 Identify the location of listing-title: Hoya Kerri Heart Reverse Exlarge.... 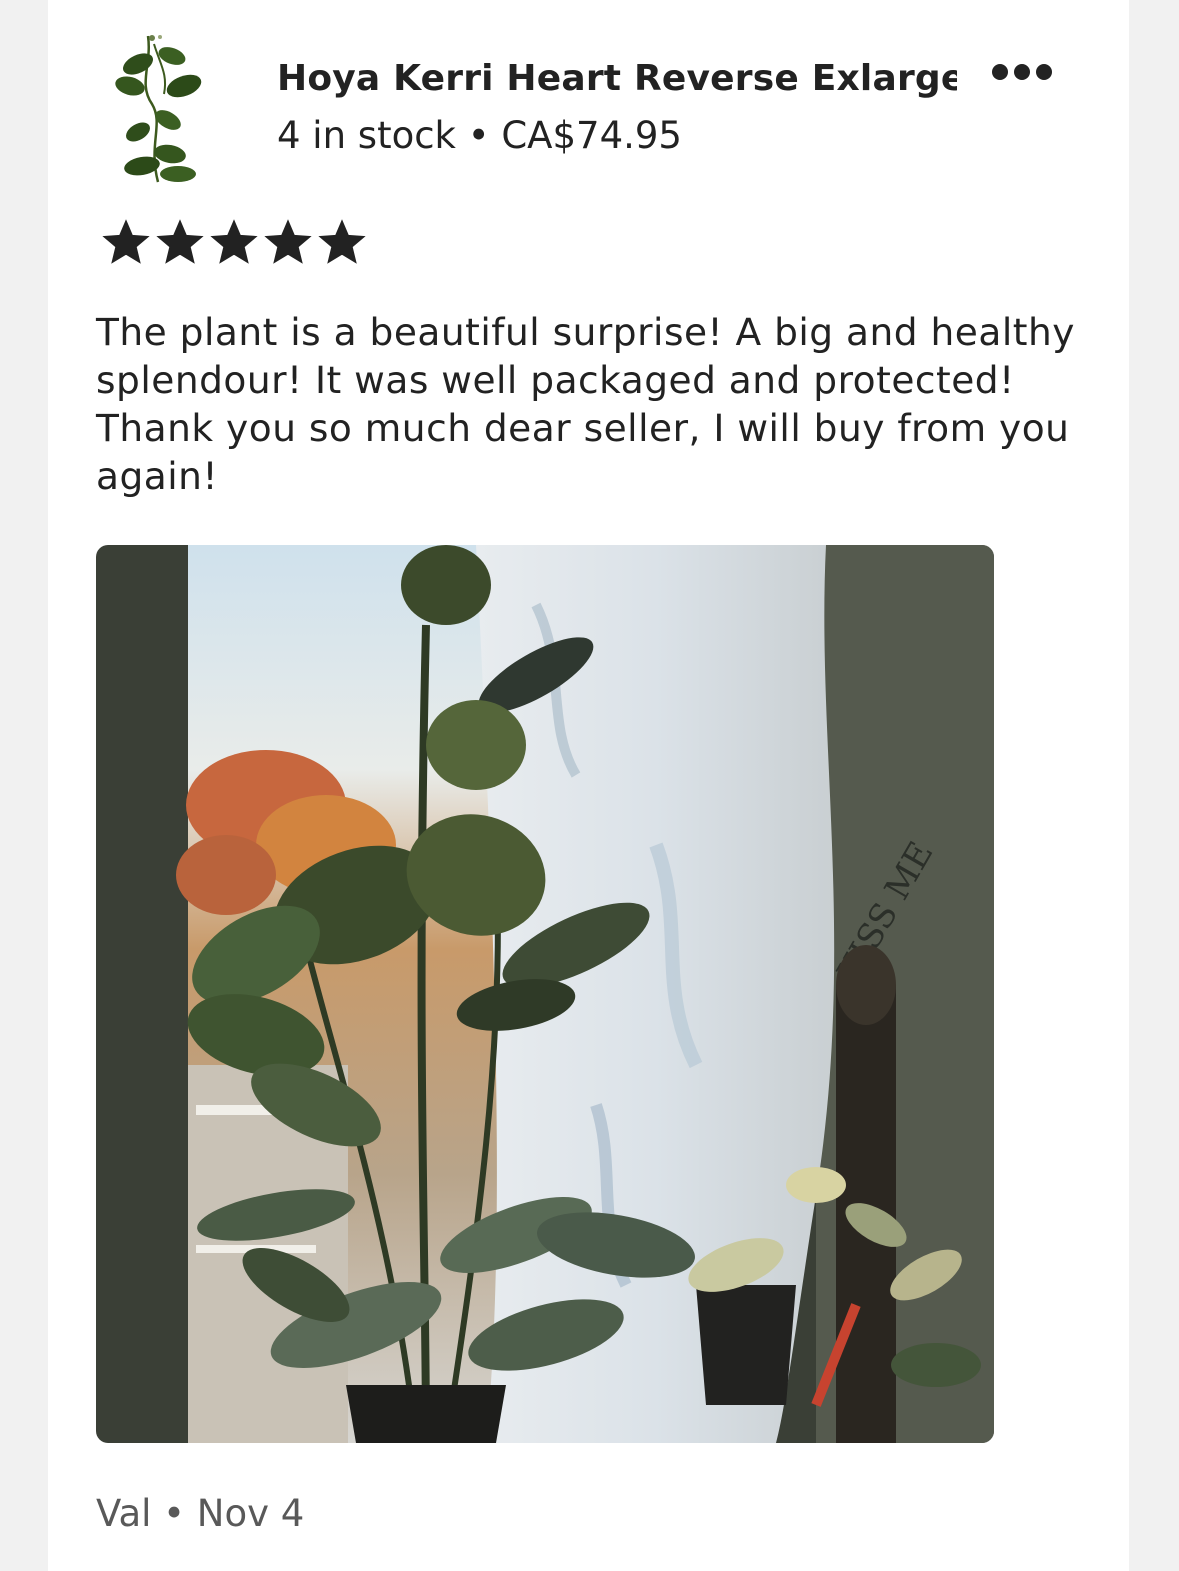
(617, 78).